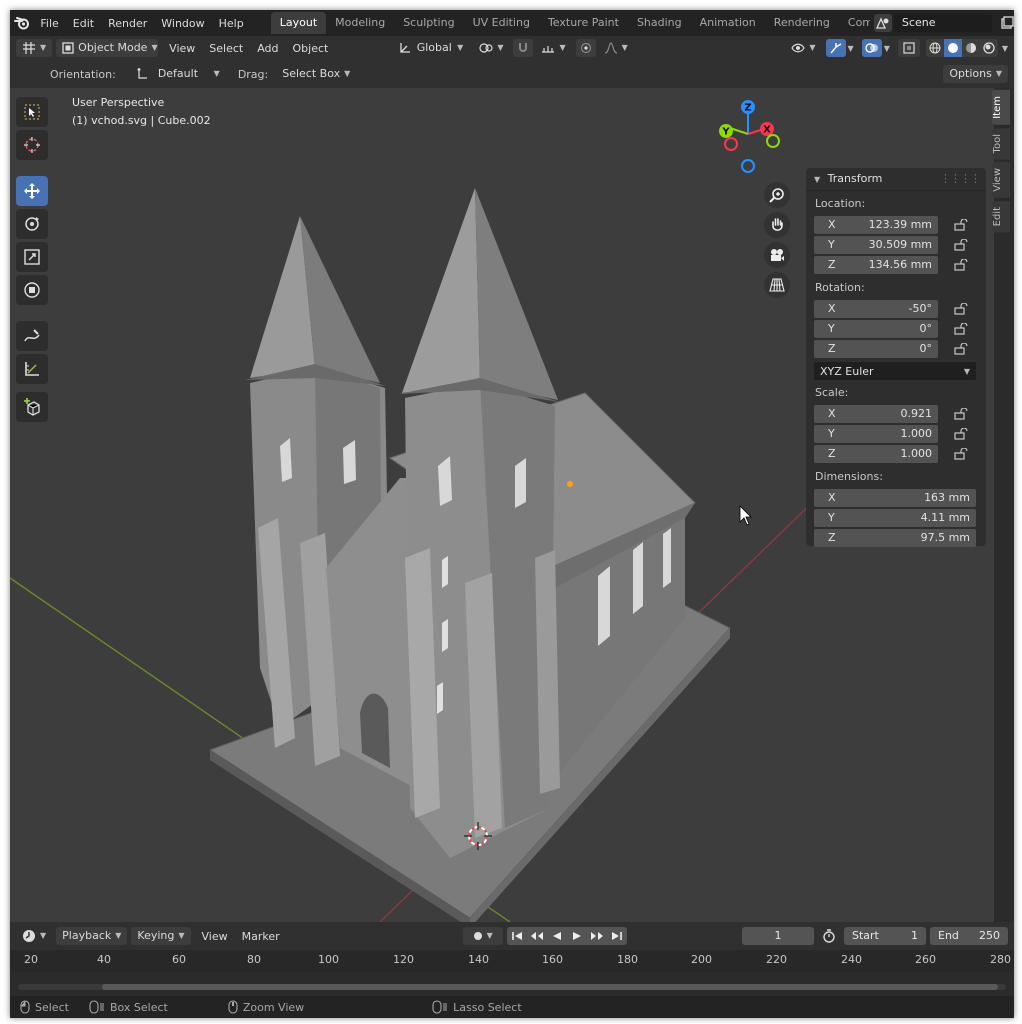  Describe the element at coordinates (32, 191) in the screenshot. I see `move-tool` at that location.